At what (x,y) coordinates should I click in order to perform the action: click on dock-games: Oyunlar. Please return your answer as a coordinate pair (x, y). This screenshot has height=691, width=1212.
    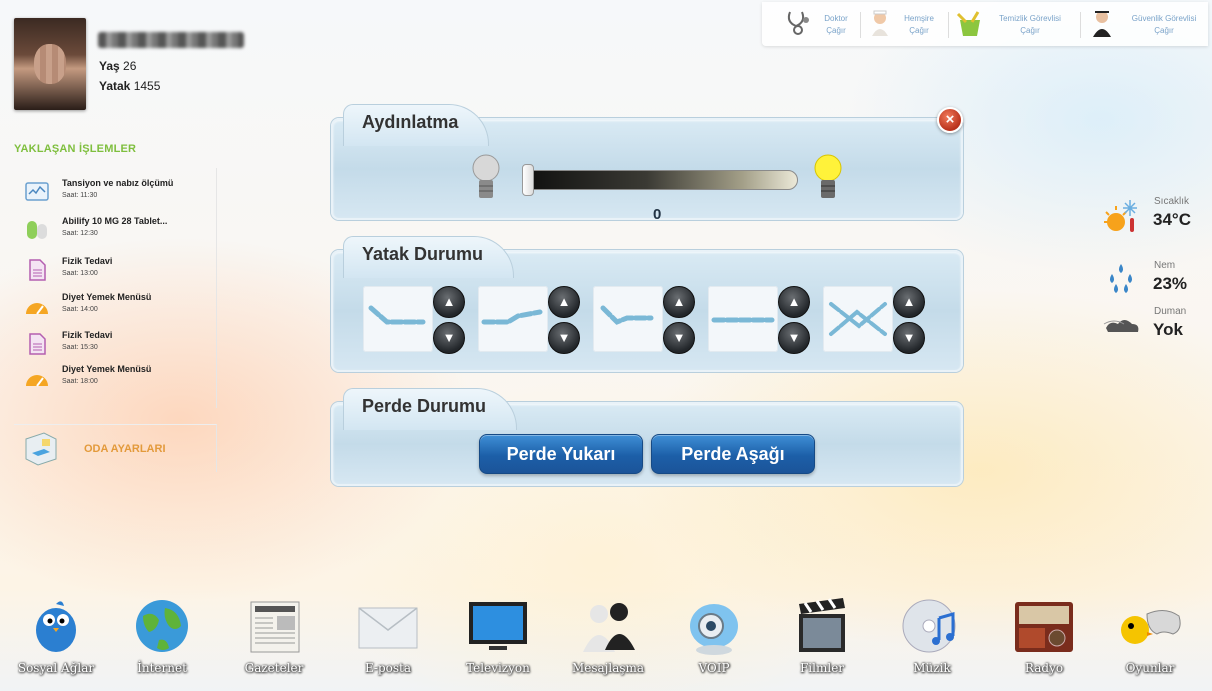
    Looking at the image, I should click on (1150, 641).